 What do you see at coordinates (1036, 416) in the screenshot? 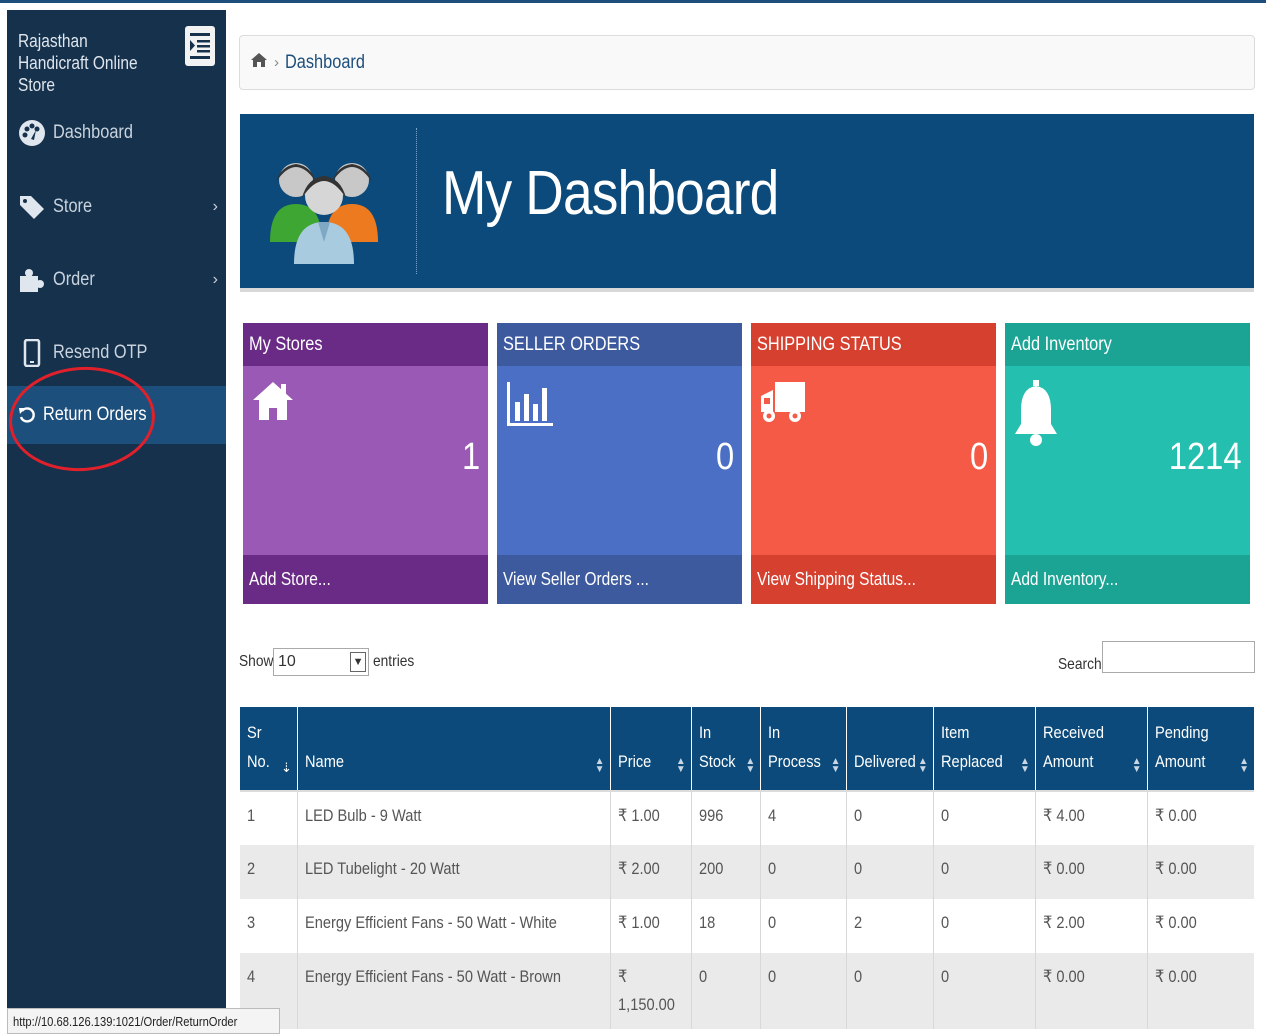
I see `bell-icon` at bounding box center [1036, 416].